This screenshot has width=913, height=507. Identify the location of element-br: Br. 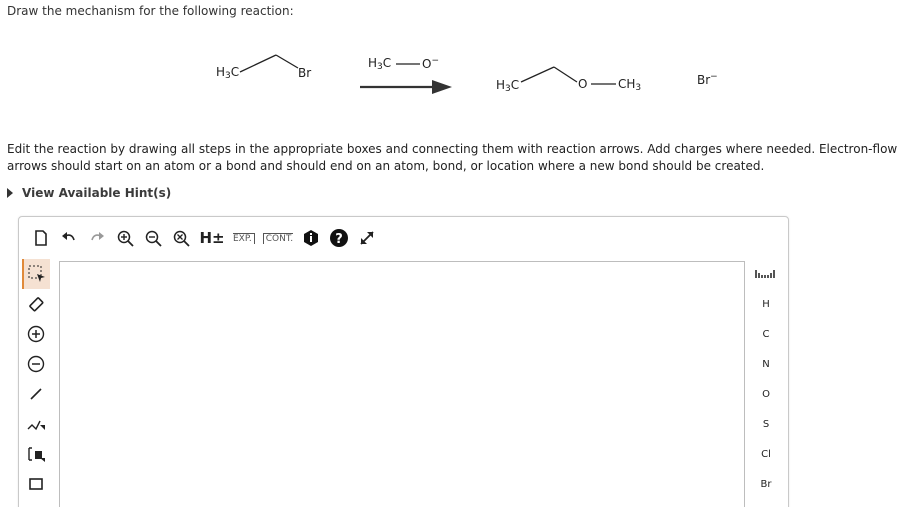
(766, 484).